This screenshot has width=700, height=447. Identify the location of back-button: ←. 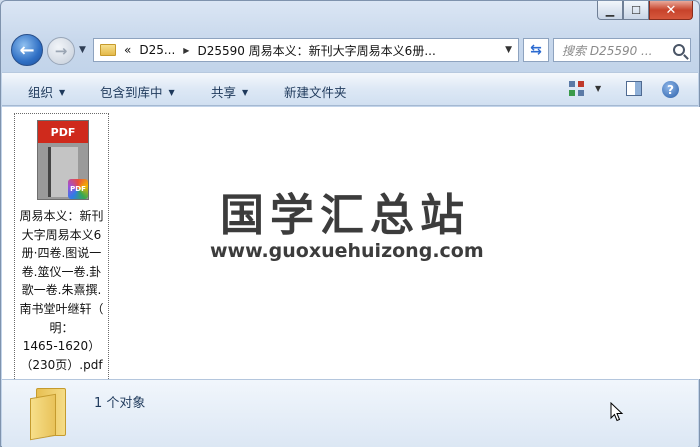
(27, 50).